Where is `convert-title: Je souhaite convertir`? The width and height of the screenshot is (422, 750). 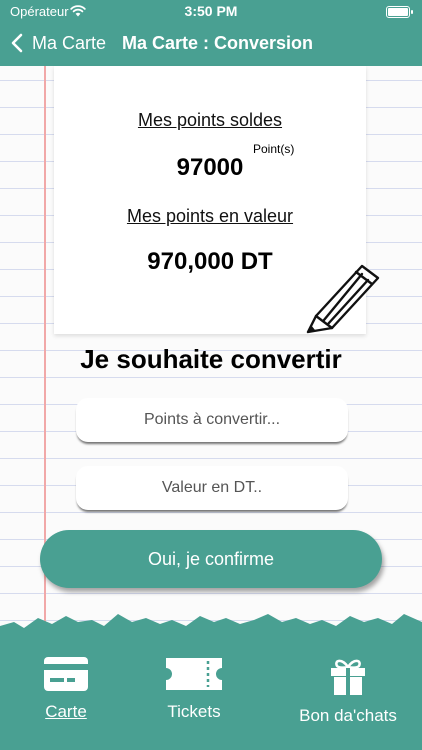 convert-title: Je souhaite convertir is located at coordinates (211, 359).